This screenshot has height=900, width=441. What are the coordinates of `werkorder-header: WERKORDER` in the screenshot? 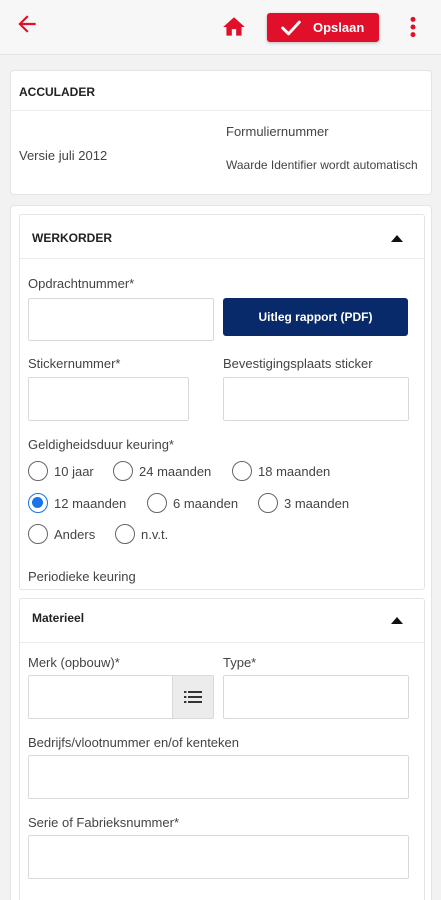 It's located at (222, 237).